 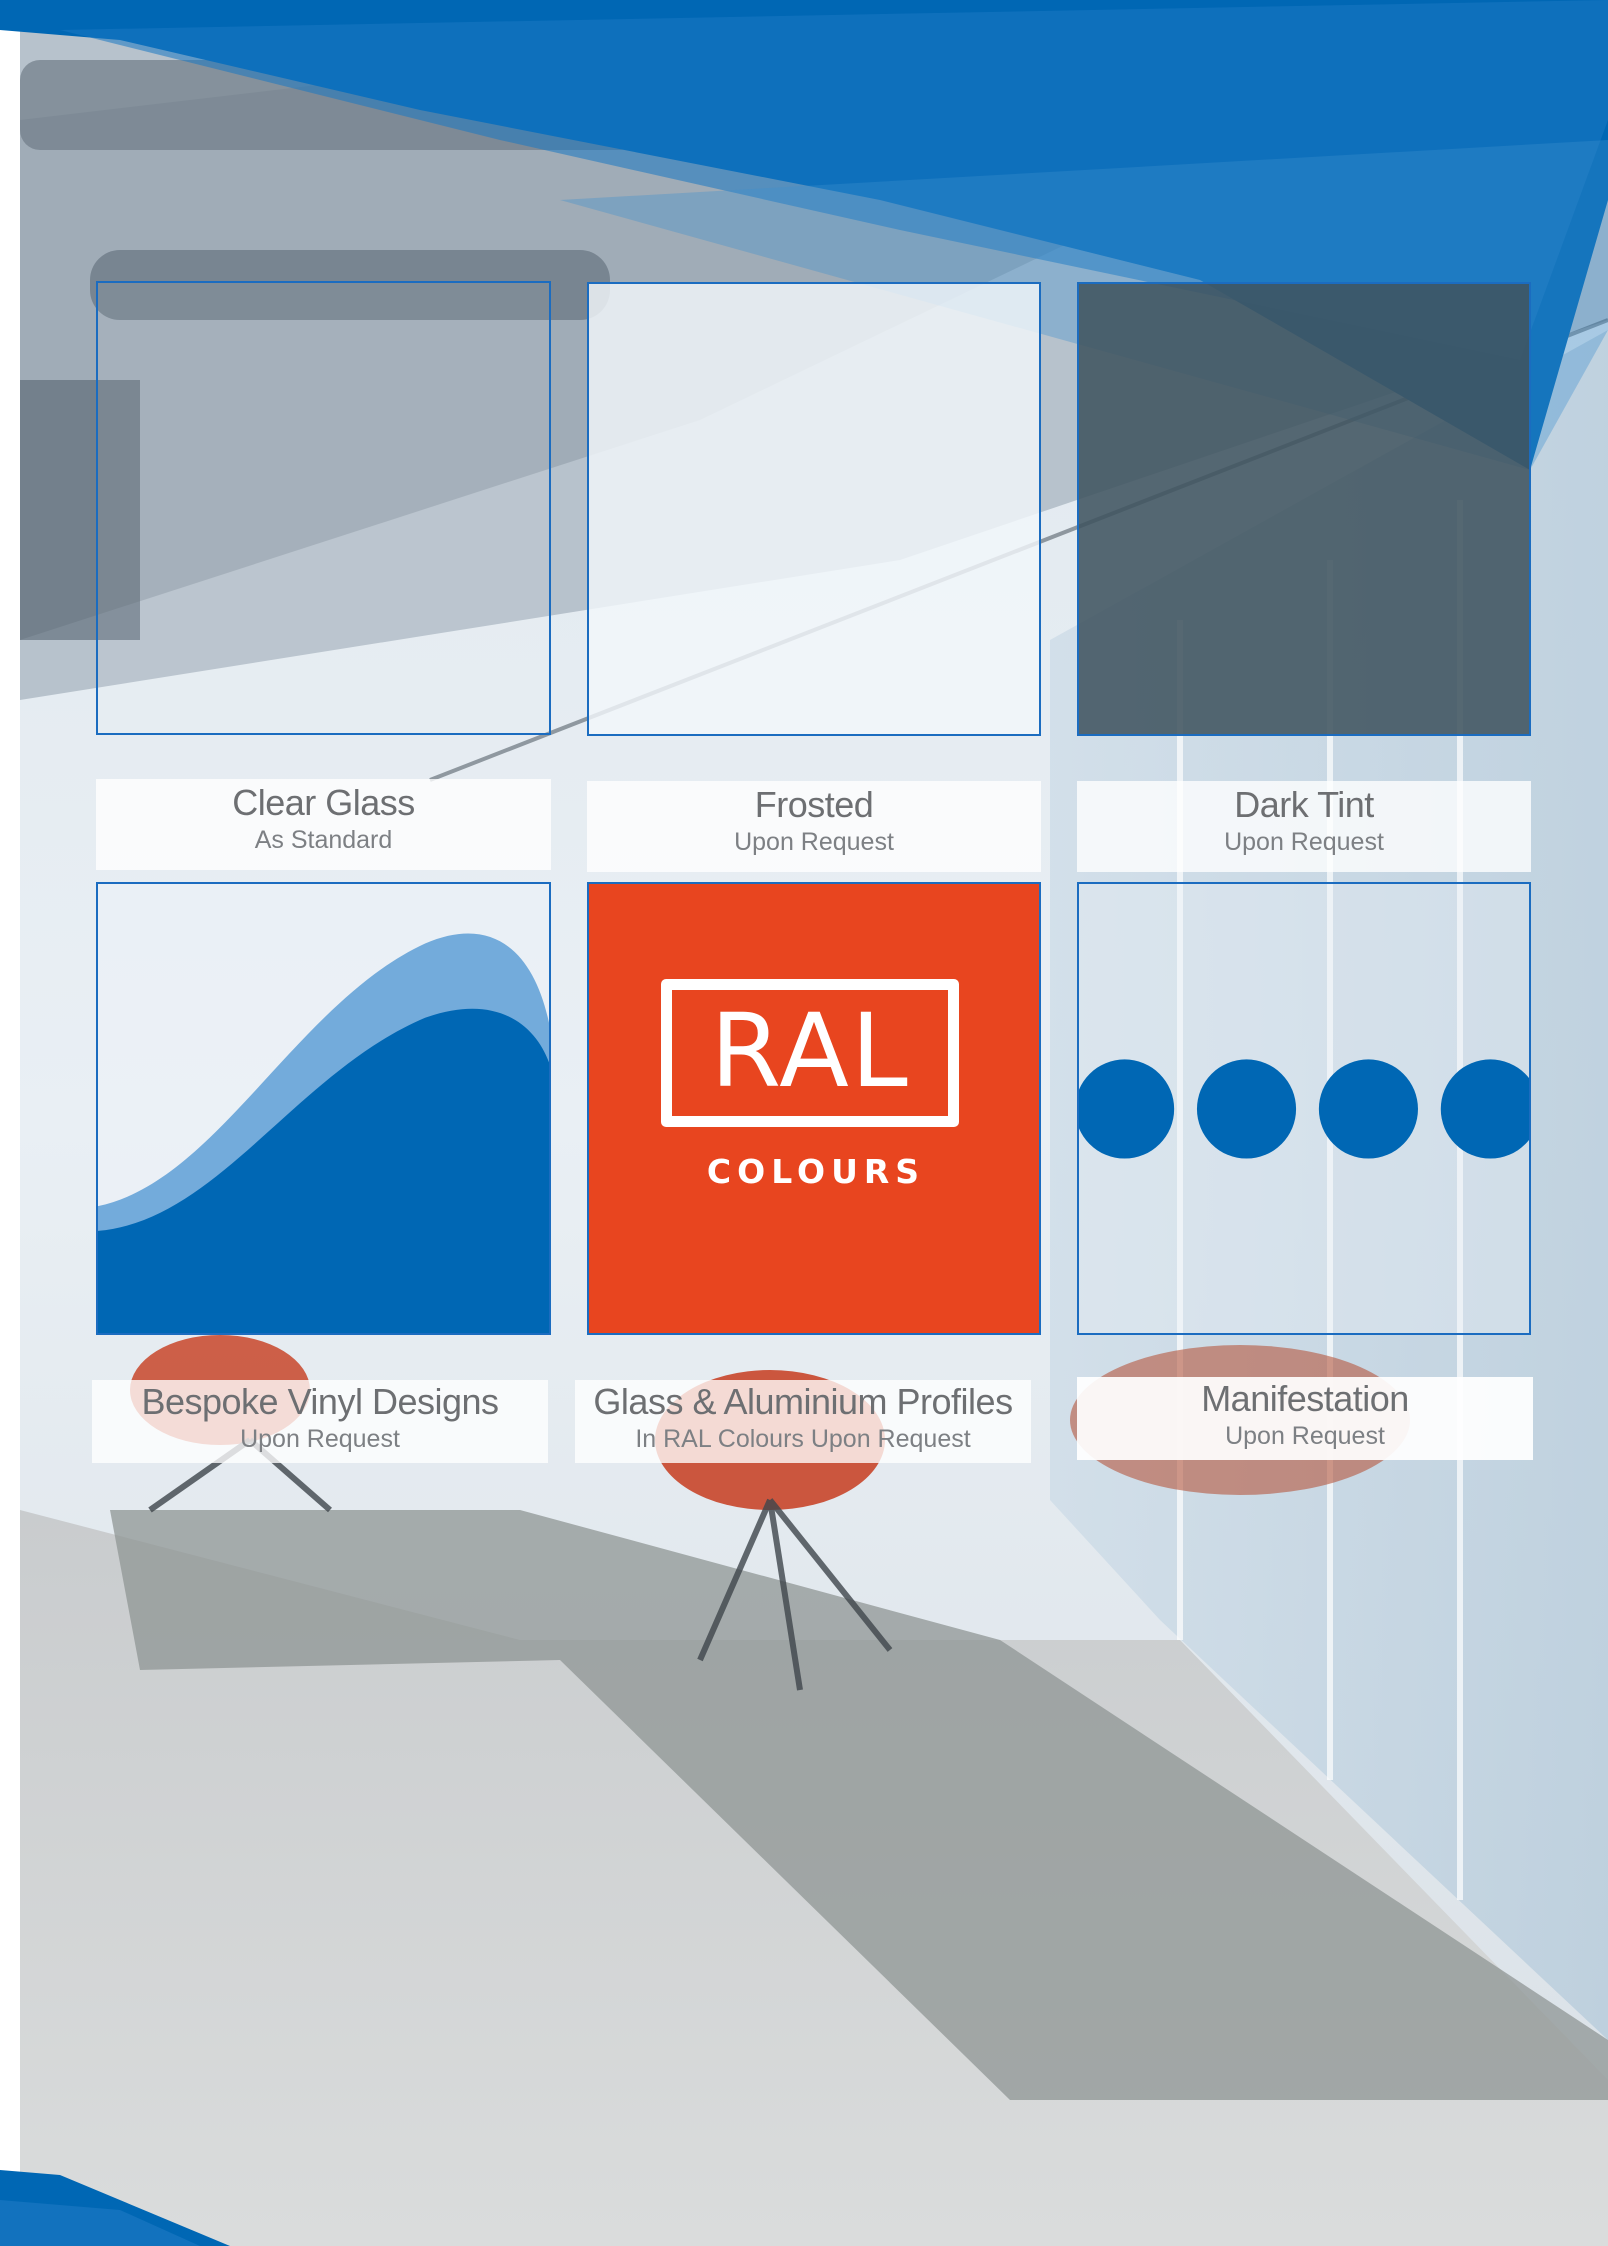 What do you see at coordinates (1305, 1398) in the screenshot?
I see `option-title: Manifestation` at bounding box center [1305, 1398].